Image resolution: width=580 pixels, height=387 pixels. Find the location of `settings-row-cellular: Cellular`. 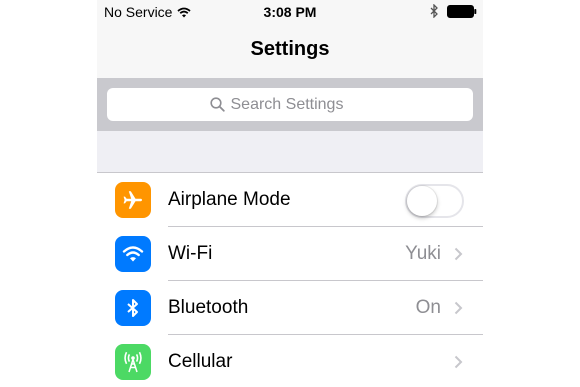

settings-row-cellular: Cellular is located at coordinates (290, 361).